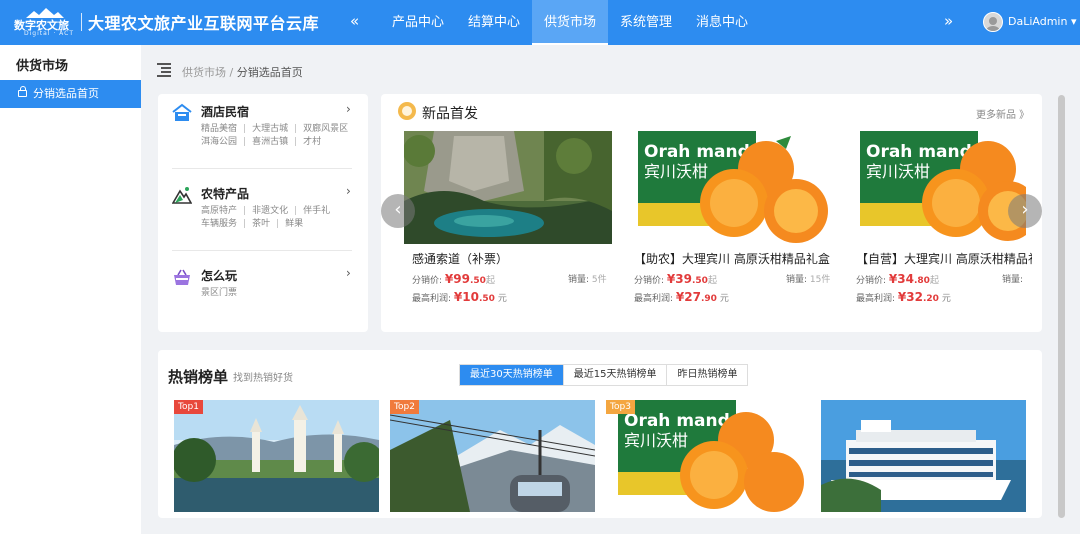 Image resolution: width=1080 pixels, height=534 pixels. I want to click on tag: 大理古城, so click(270, 129).